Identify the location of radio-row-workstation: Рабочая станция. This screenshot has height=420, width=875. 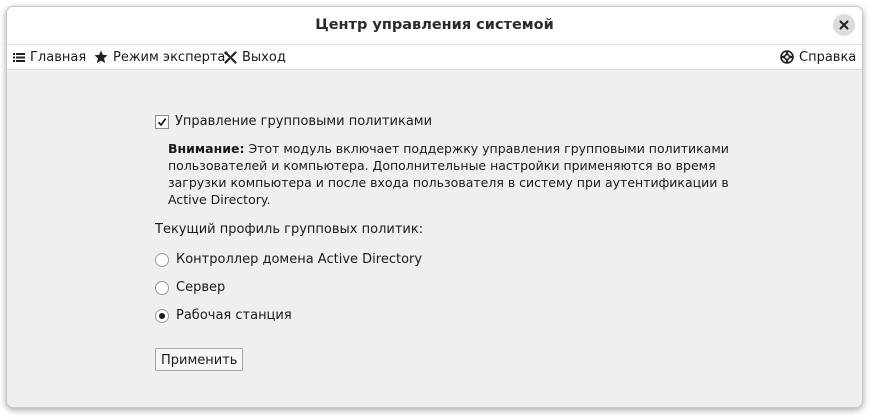
(223, 315).